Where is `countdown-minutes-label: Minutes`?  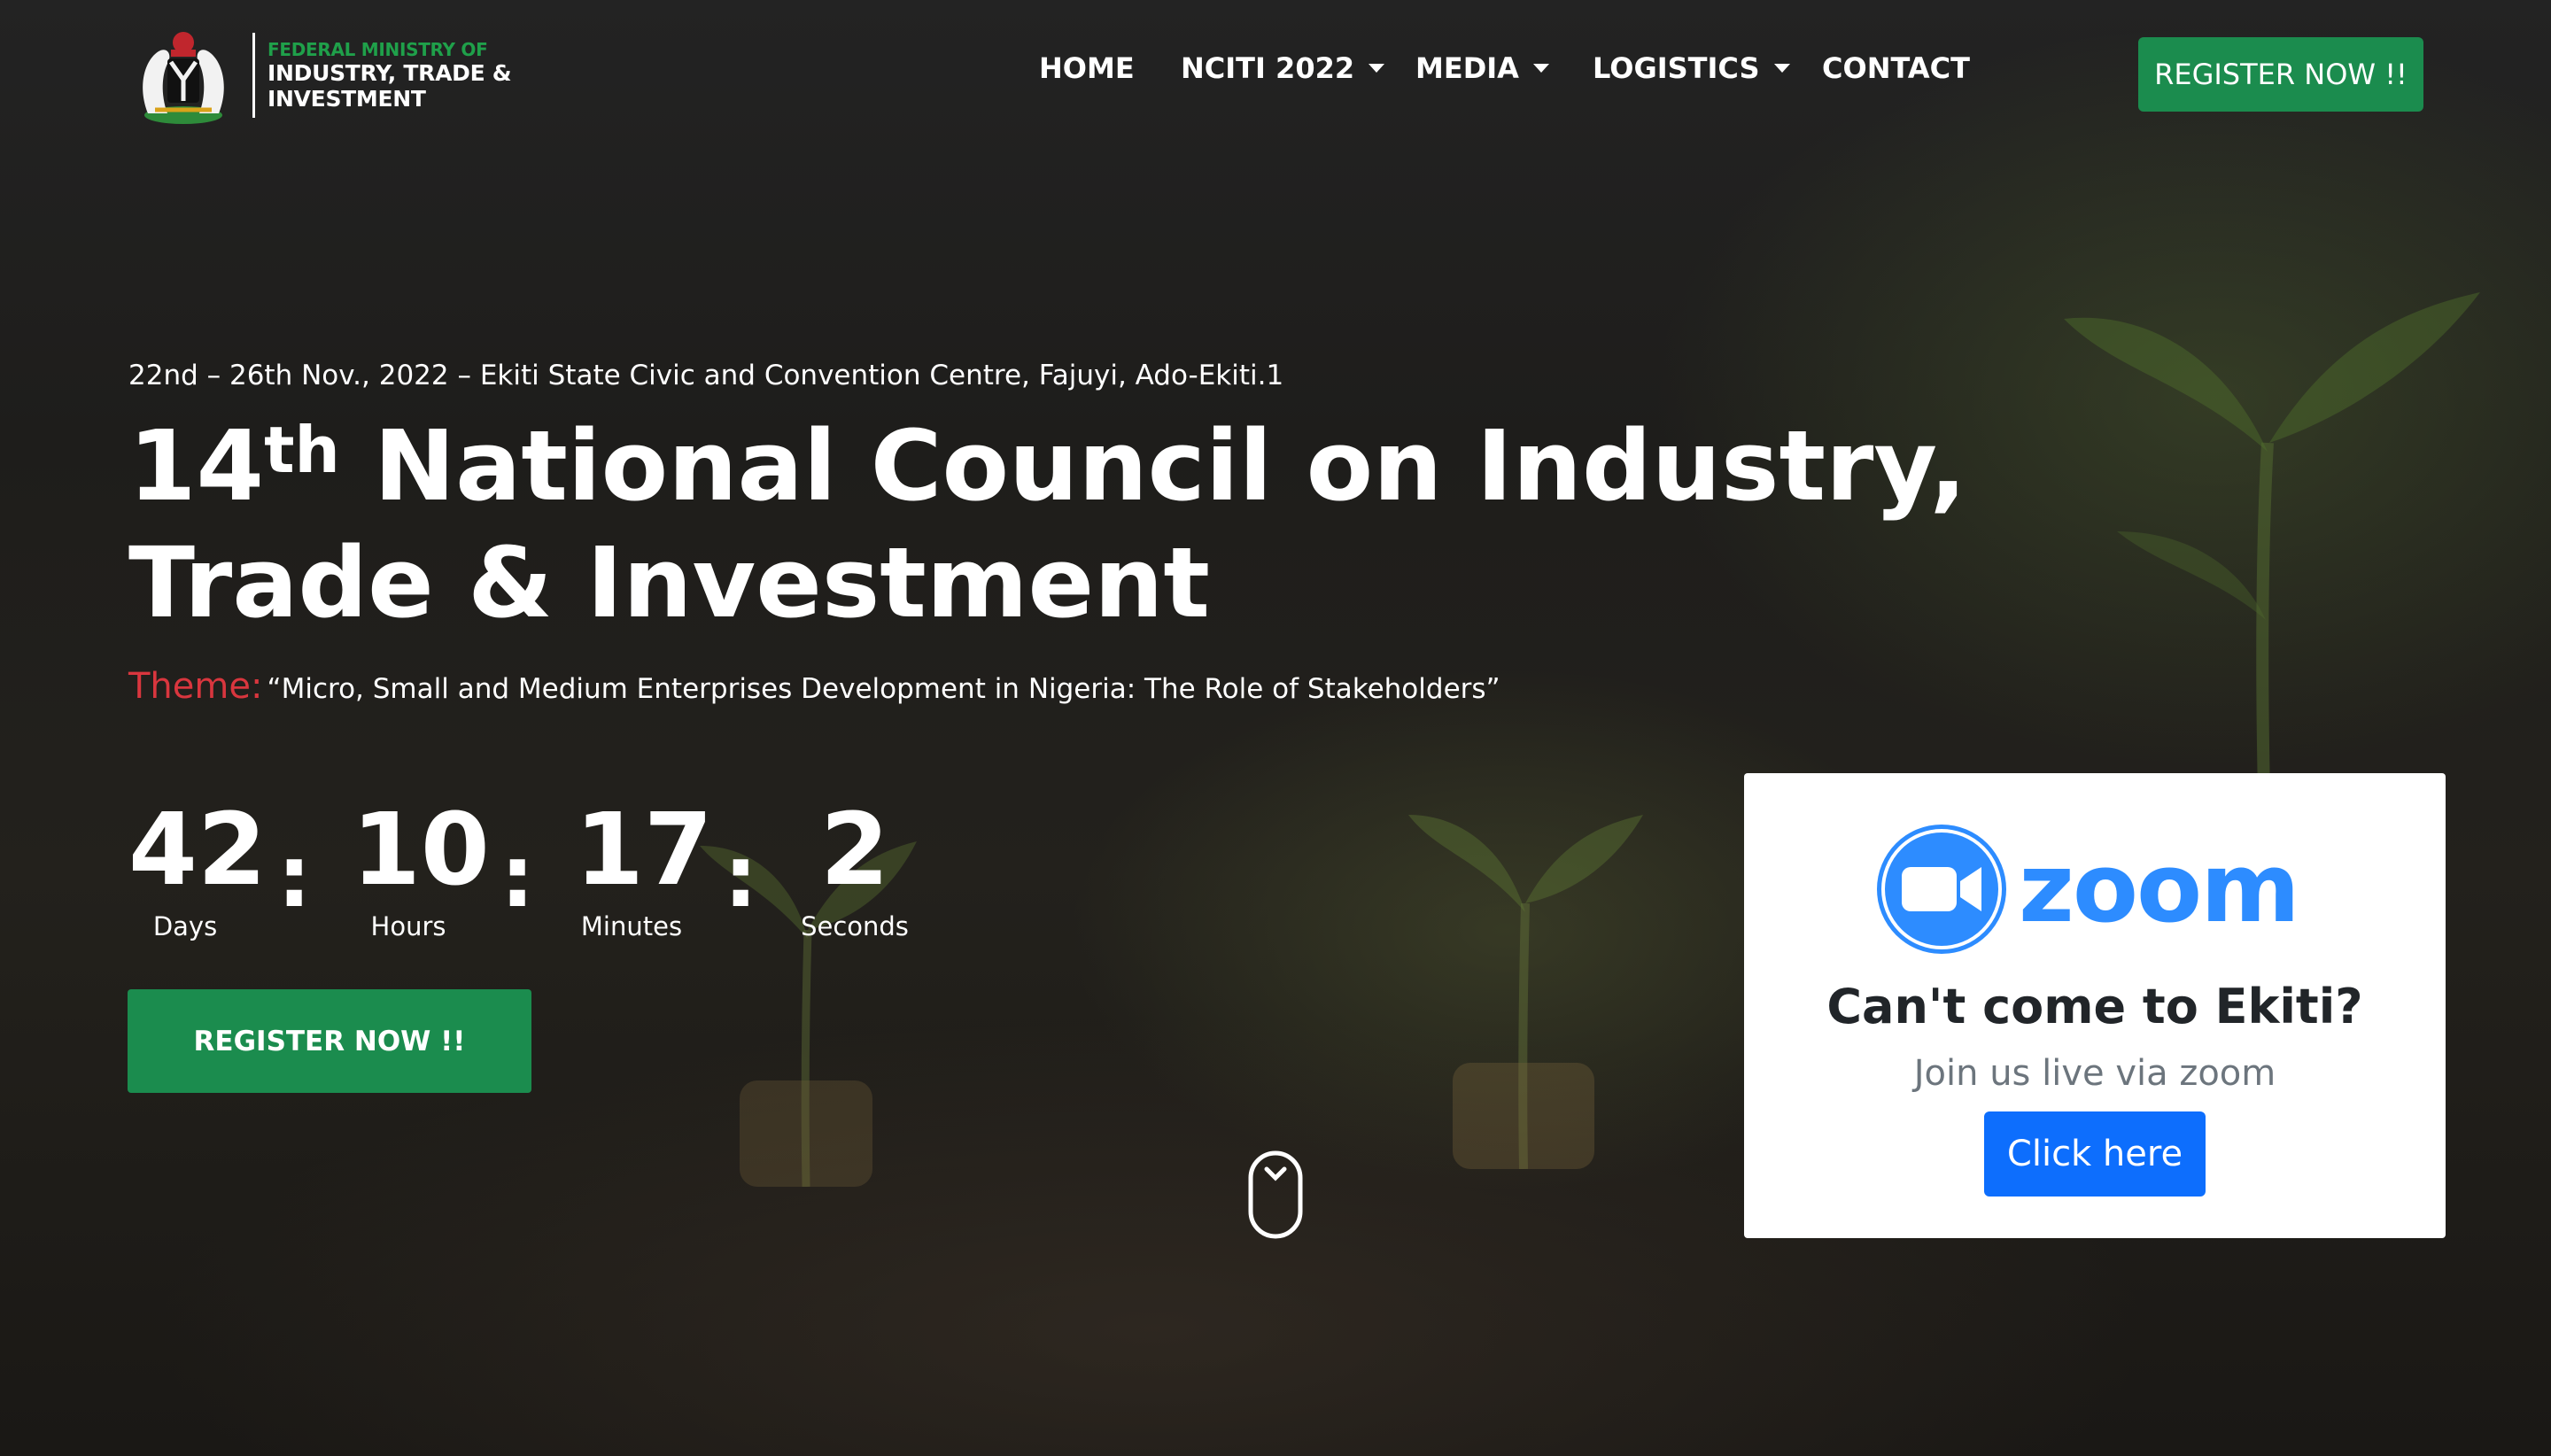 countdown-minutes-label: Minutes is located at coordinates (631, 926).